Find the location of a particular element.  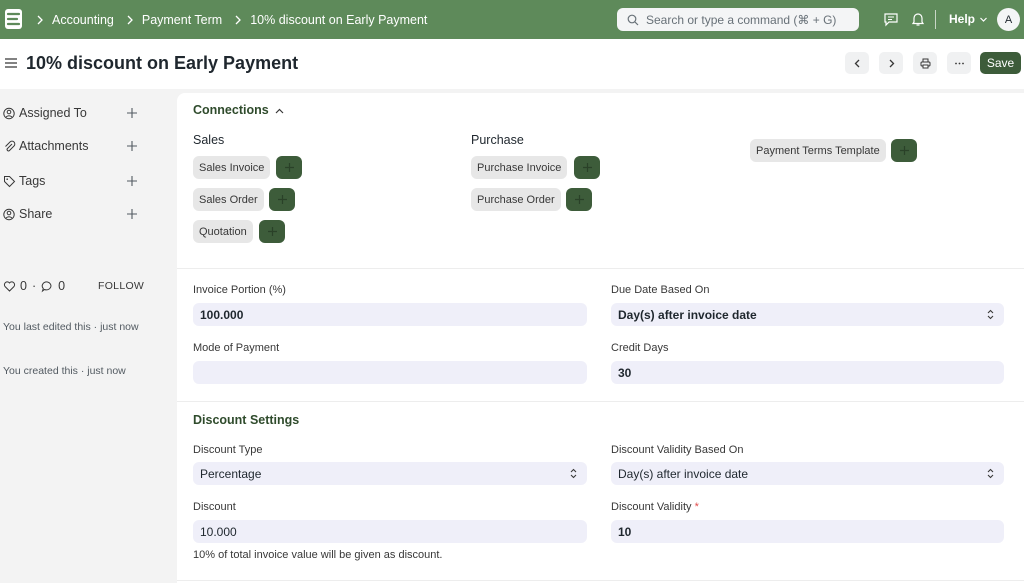

heart-icon is located at coordinates (9, 286).